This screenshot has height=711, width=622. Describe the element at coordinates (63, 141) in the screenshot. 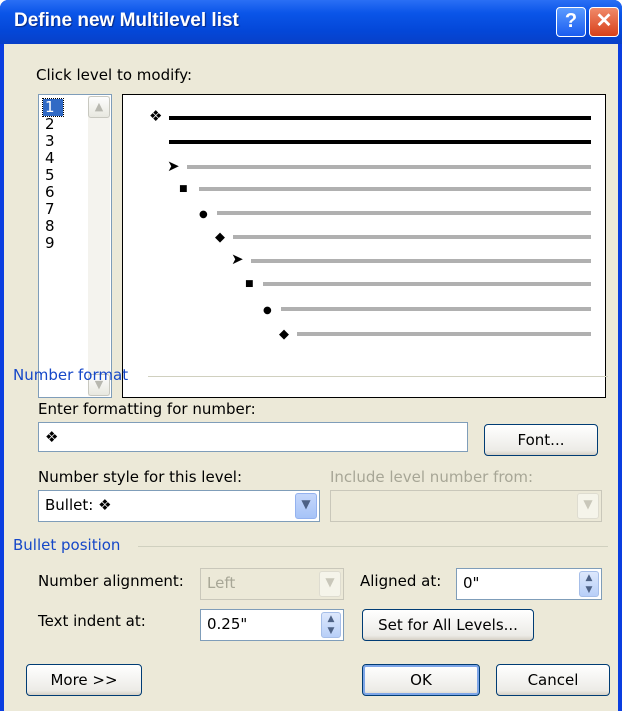

I see `level-item: 3` at that location.